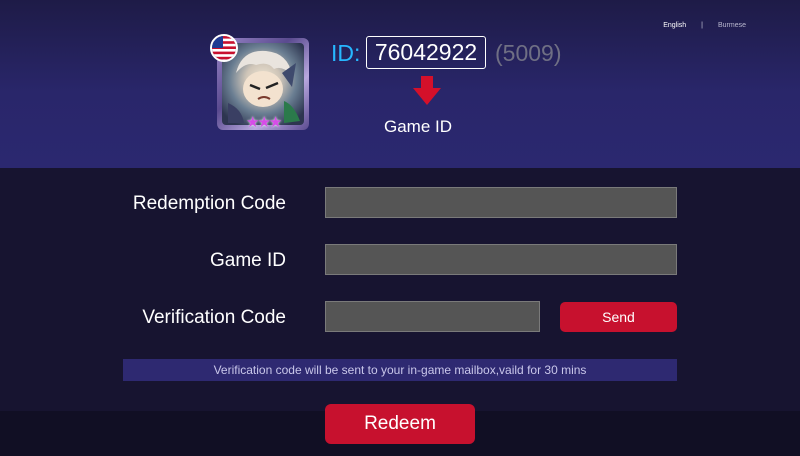 The height and width of the screenshot is (456, 800). I want to click on player-id-value: 76042922, so click(426, 52).